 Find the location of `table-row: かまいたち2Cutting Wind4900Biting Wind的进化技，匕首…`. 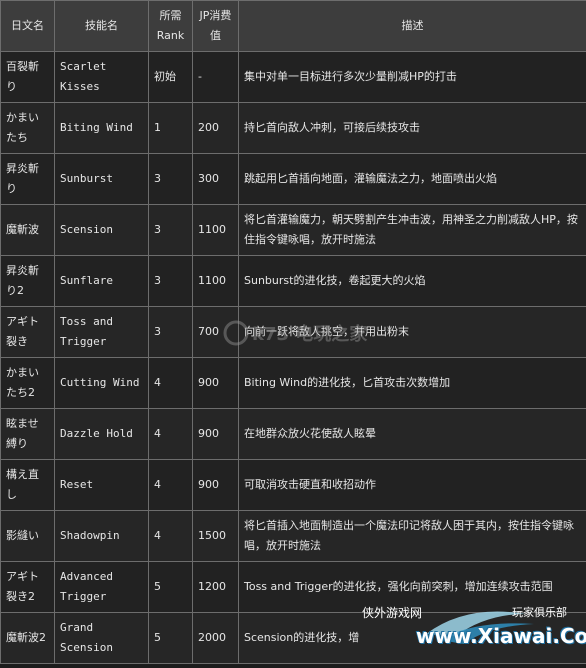

table-row: かまいたち2Cutting Wind4900Biting Wind的进化技，匕首… is located at coordinates (293, 383).